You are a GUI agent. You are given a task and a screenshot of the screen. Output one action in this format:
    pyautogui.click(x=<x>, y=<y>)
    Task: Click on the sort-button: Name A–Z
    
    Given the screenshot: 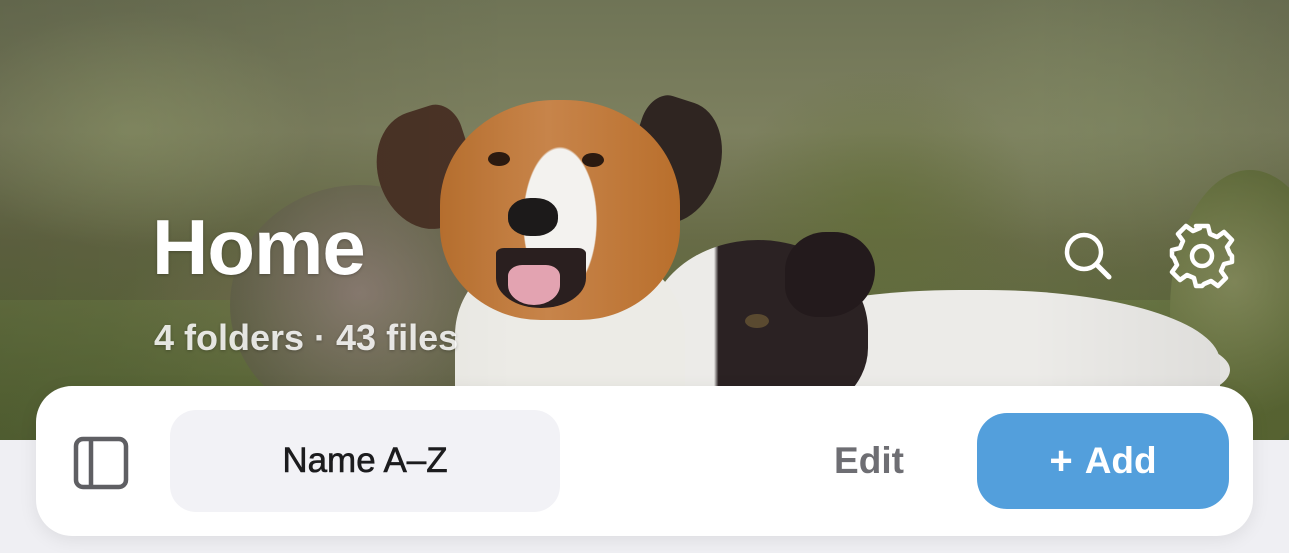 What is the action you would take?
    pyautogui.click(x=365, y=461)
    